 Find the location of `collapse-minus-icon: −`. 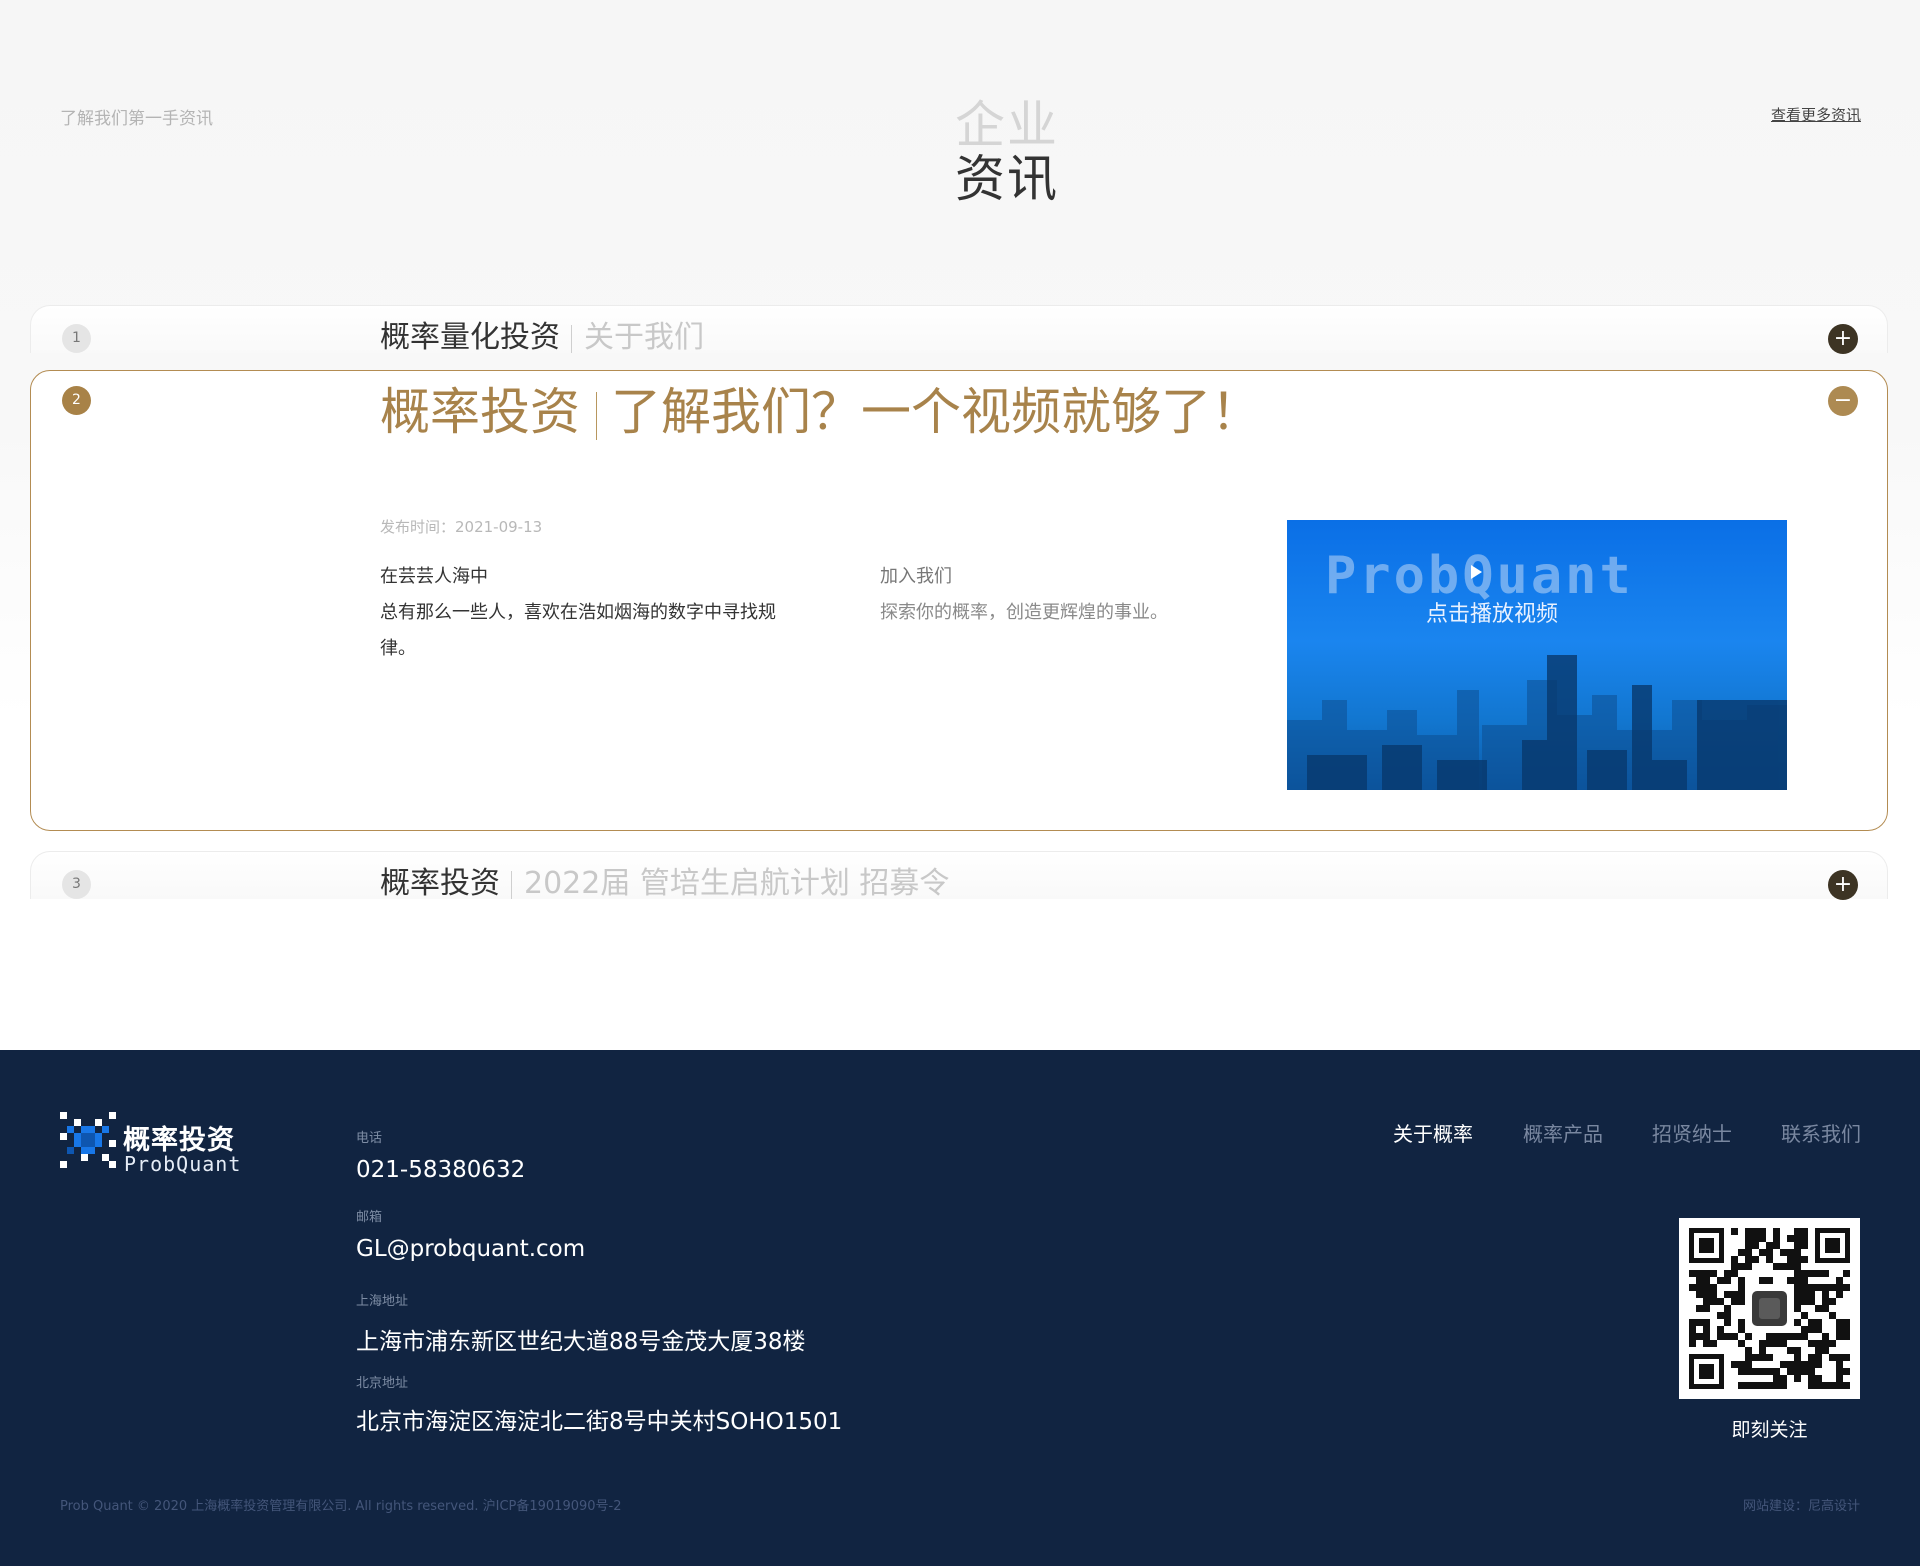

collapse-minus-icon: − is located at coordinates (1843, 401).